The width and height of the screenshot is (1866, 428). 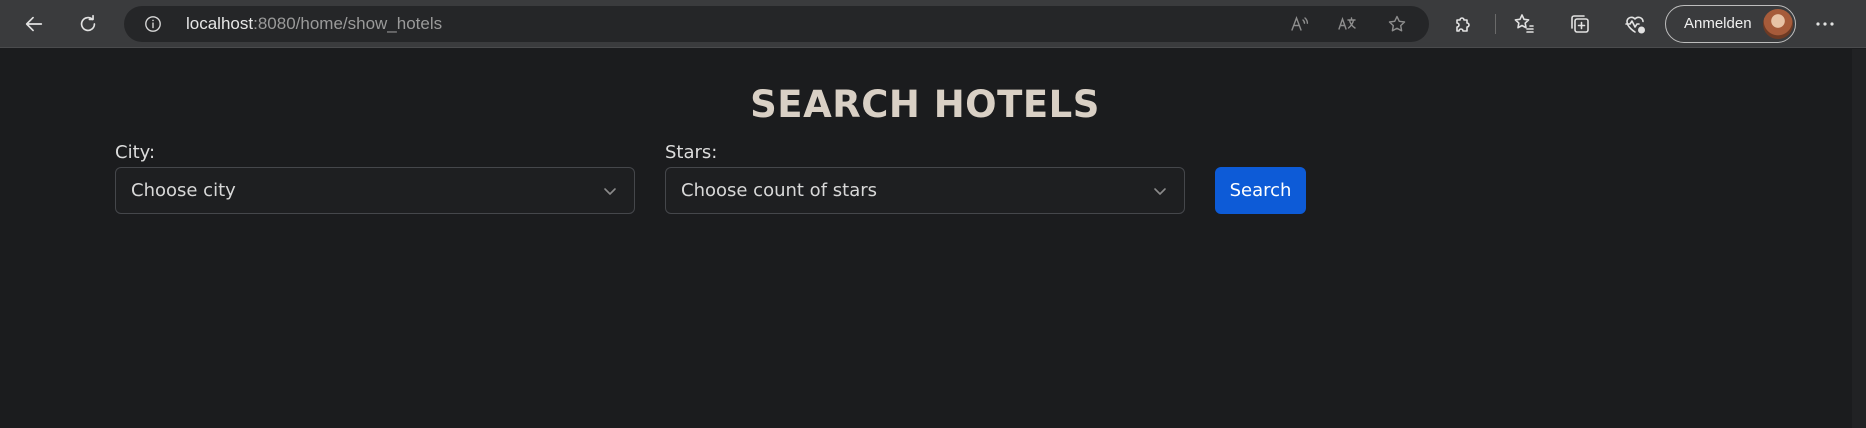 What do you see at coordinates (776, 24) in the screenshot?
I see `address-bar: localhost:8080/home/show_hotels` at bounding box center [776, 24].